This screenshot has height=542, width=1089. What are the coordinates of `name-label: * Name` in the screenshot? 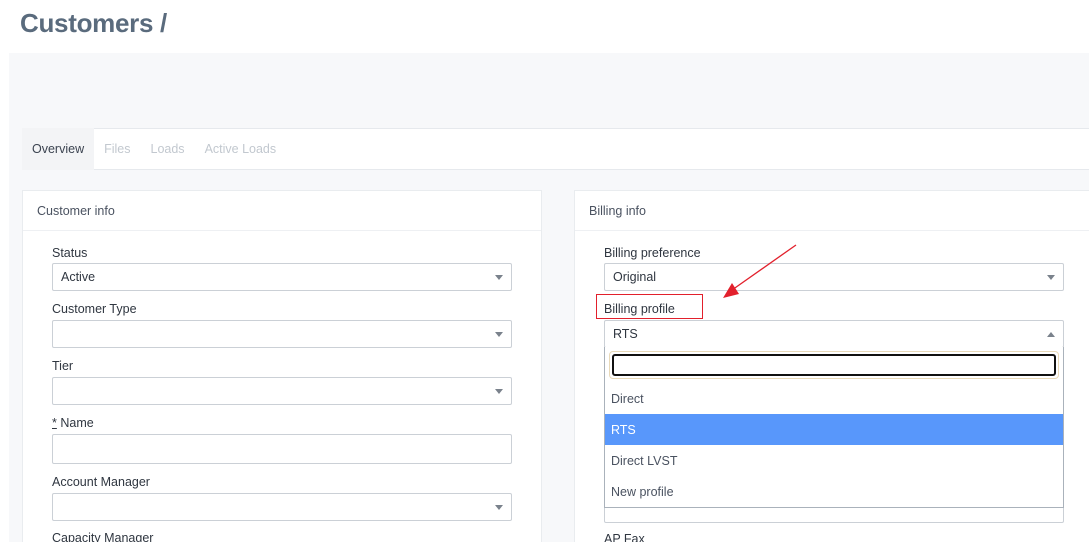 It's located at (73, 423).